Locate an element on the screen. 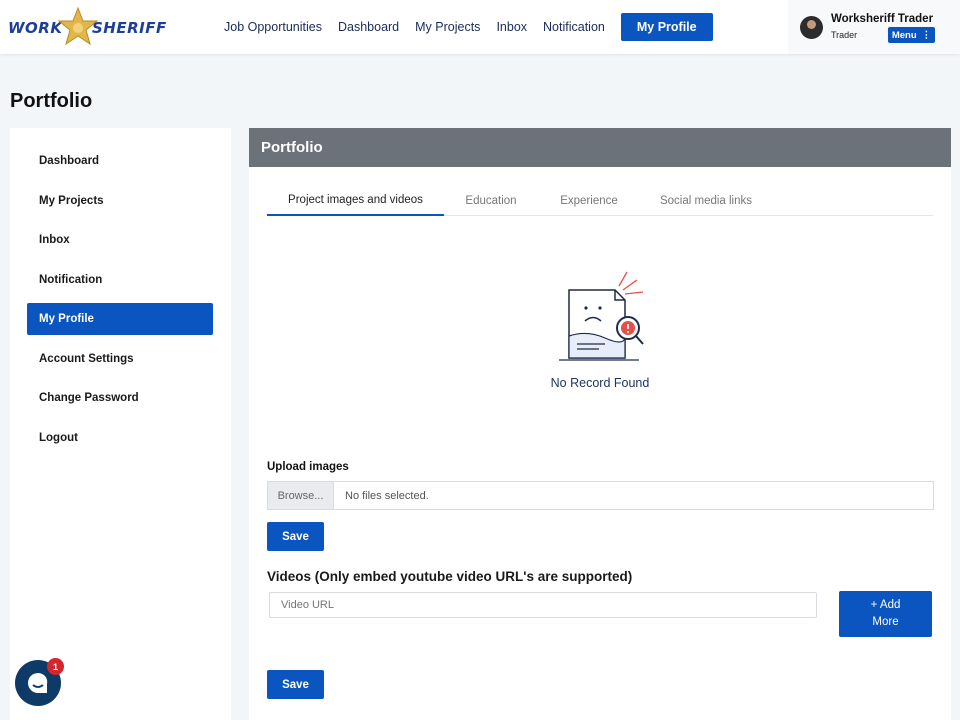 The width and height of the screenshot is (960, 720). save-videos-button: Save is located at coordinates (295, 684).